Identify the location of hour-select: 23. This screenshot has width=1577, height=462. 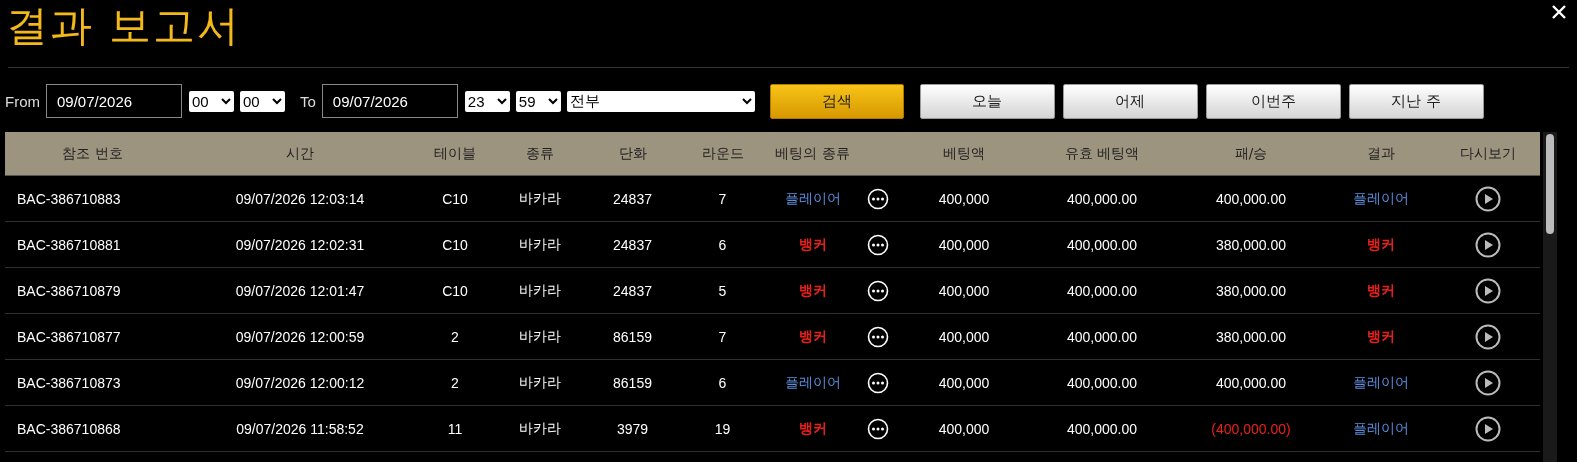
(487, 101).